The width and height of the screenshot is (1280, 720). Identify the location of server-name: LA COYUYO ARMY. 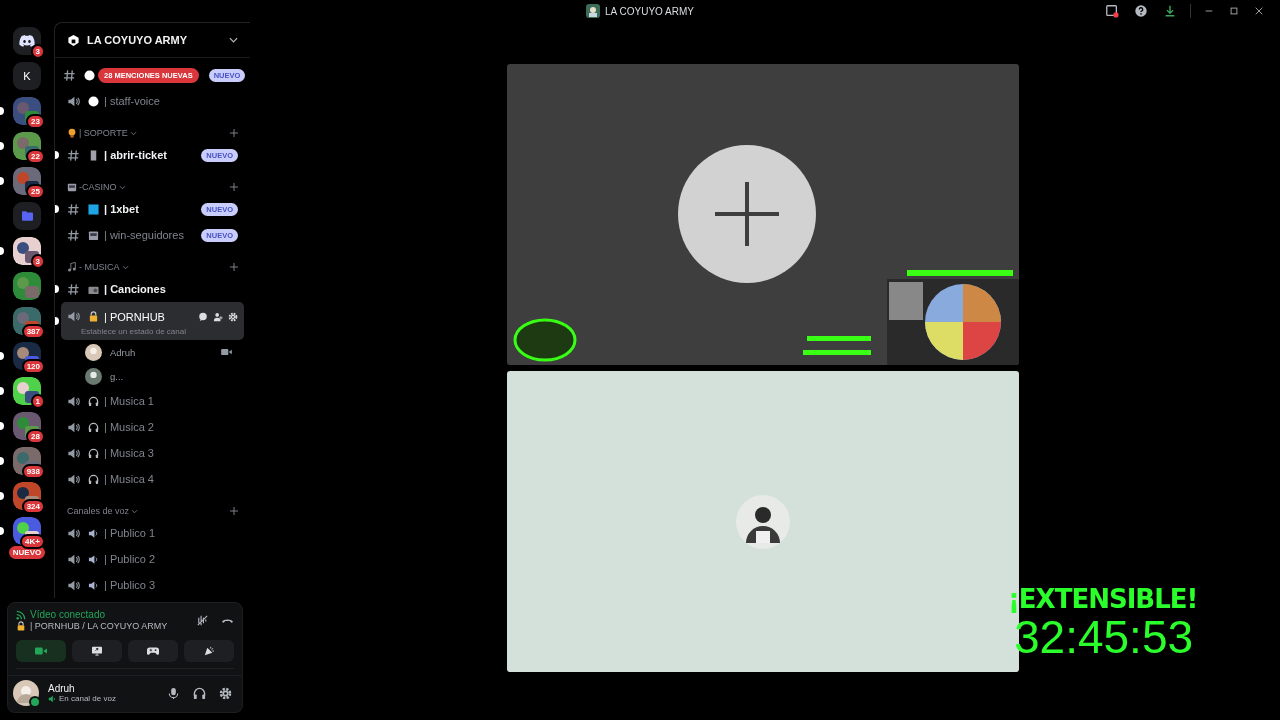
(138, 40).